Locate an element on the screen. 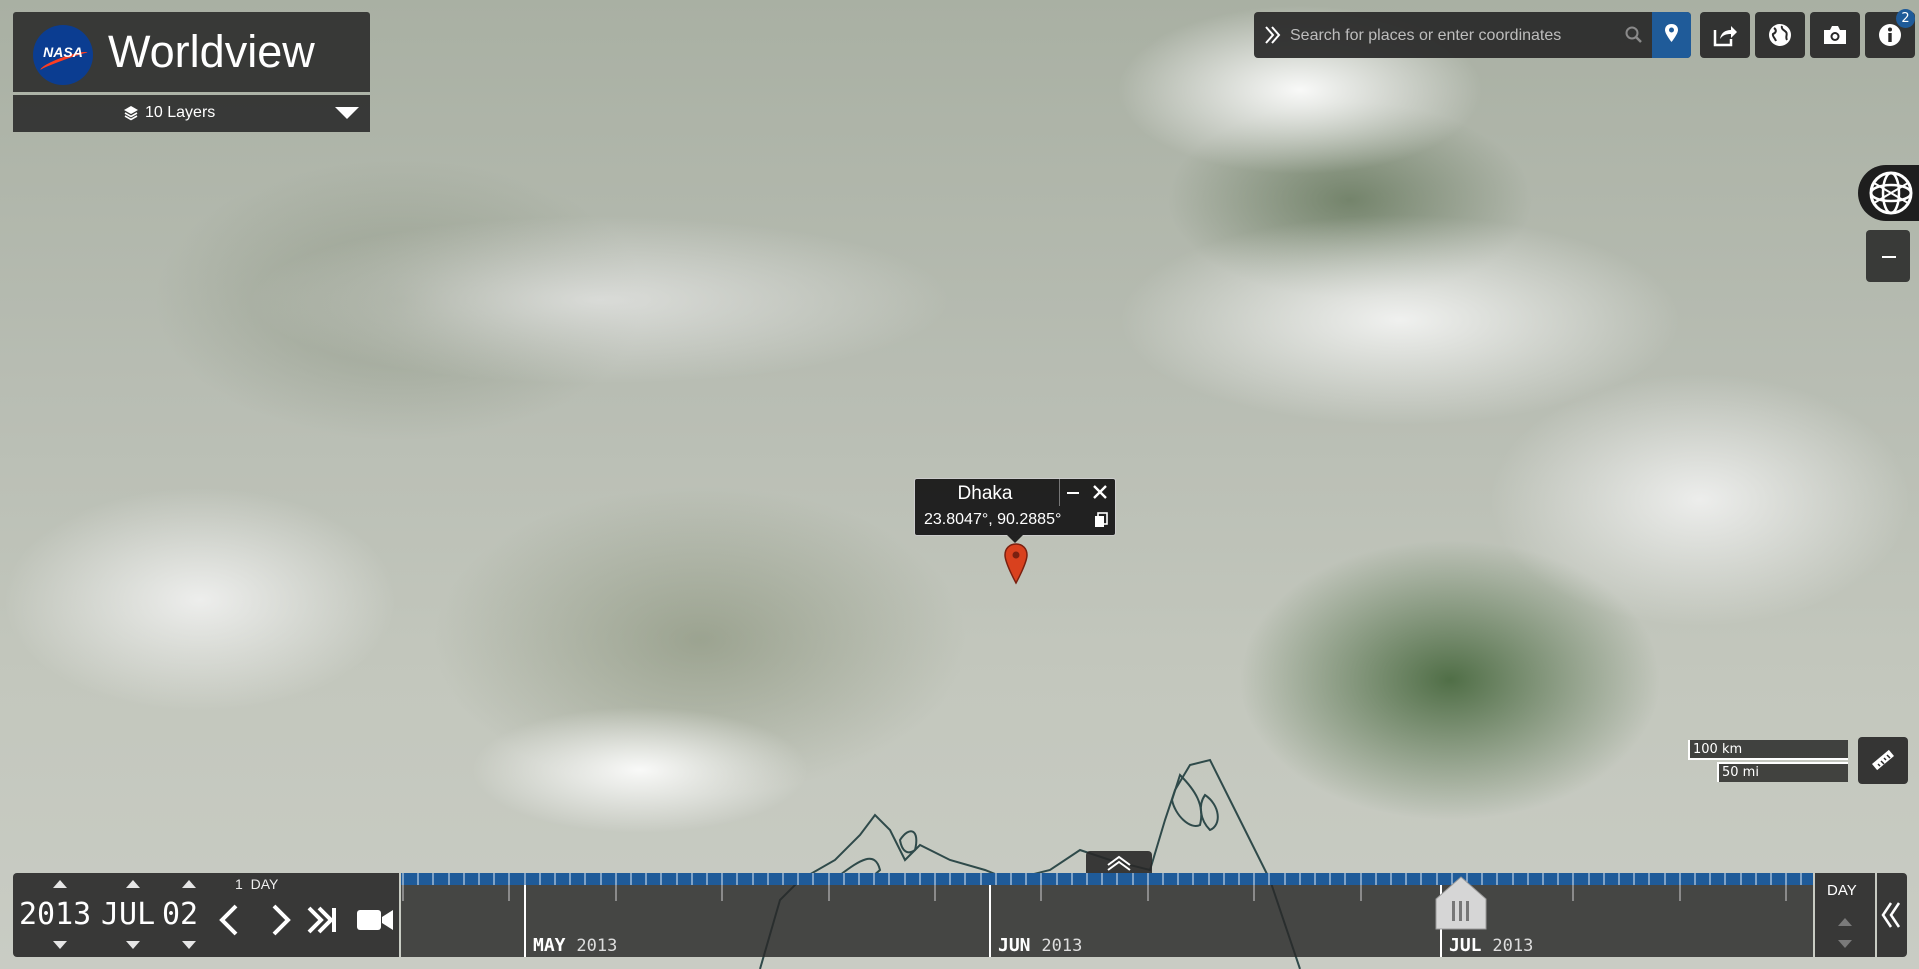  double-chevron-right-icon is located at coordinates (1273, 35).